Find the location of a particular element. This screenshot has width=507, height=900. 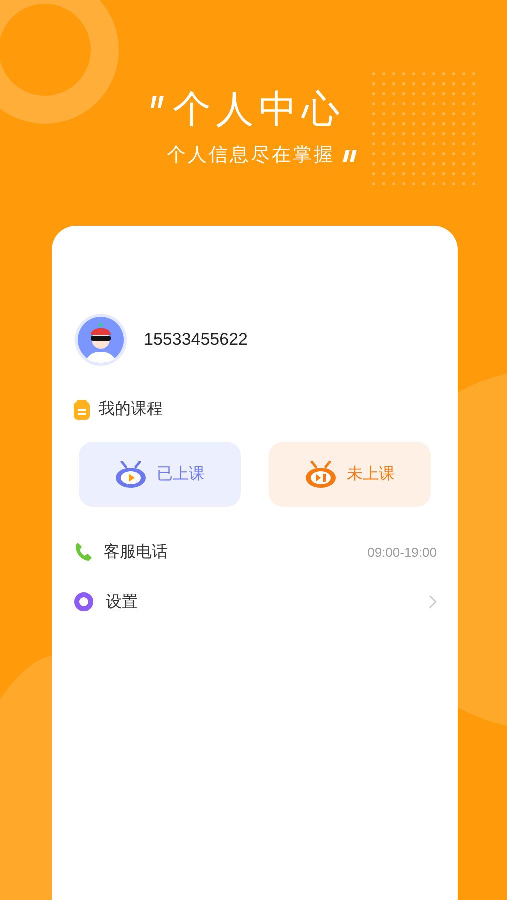

calendar-icon is located at coordinates (82, 410).